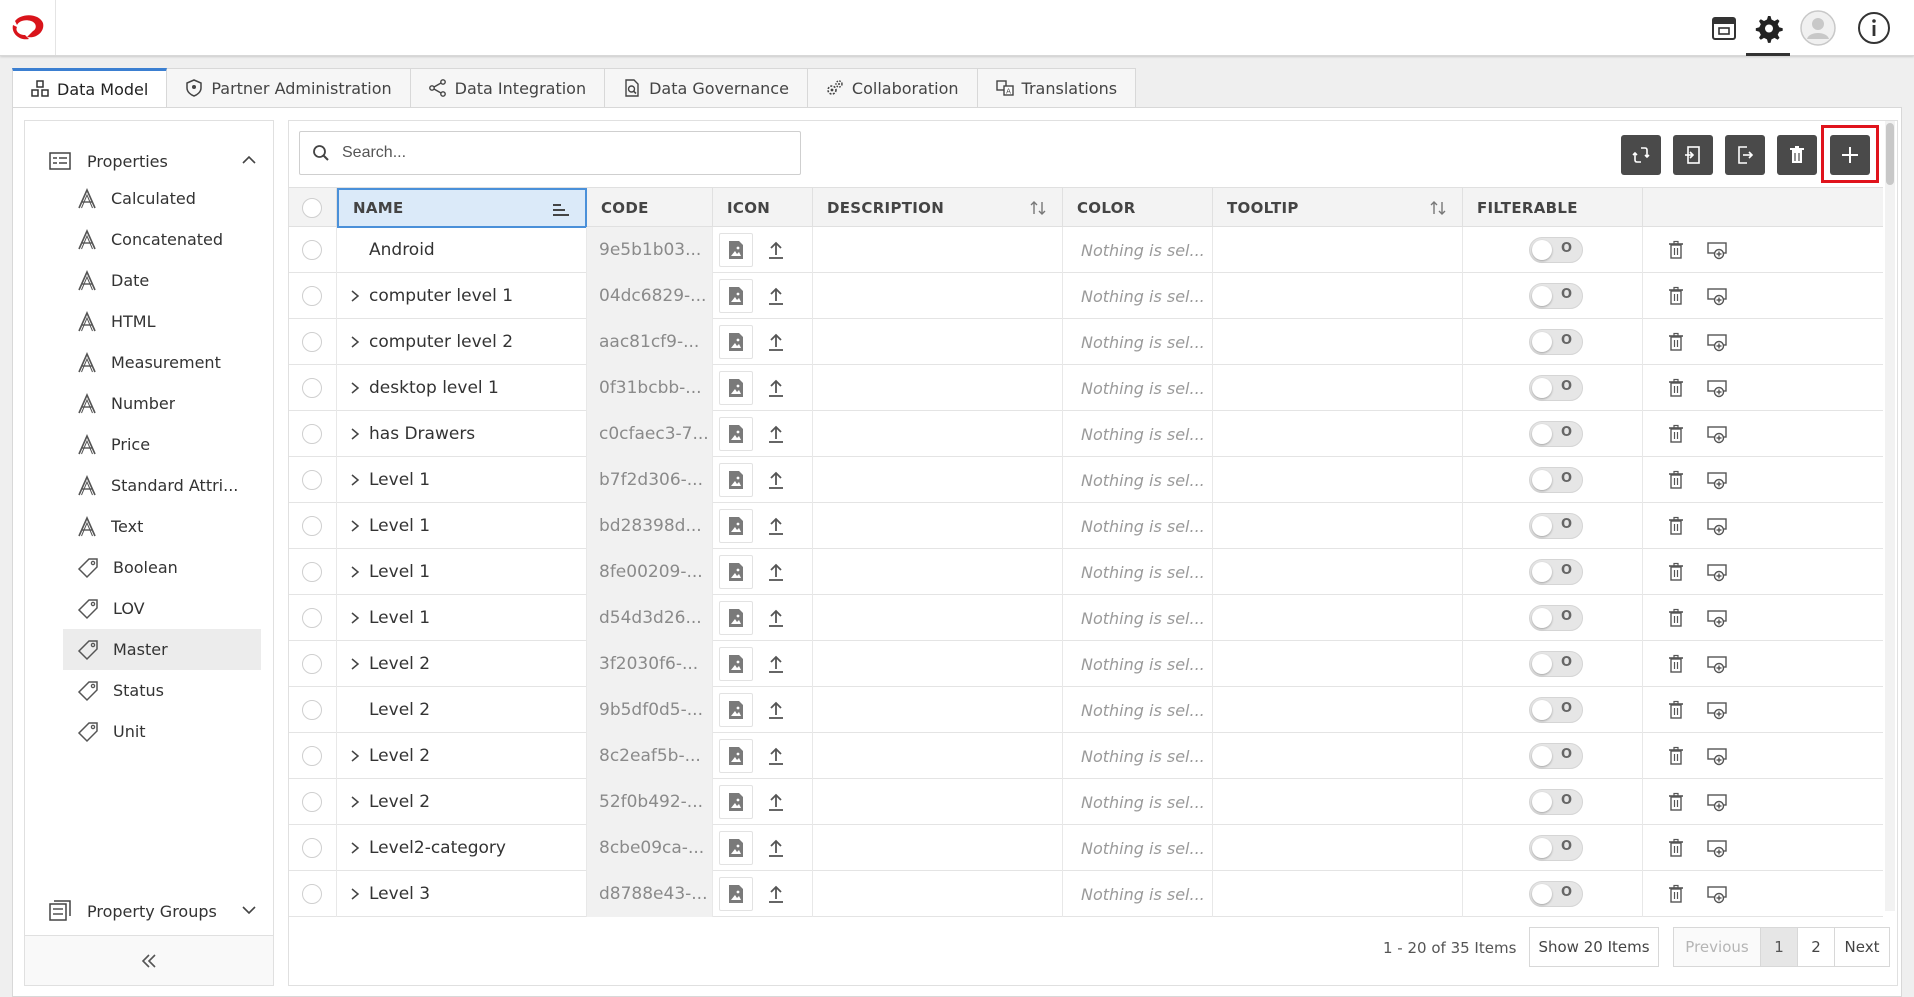  Describe the element at coordinates (162, 444) in the screenshot. I see `sidebar-item-price: Price` at that location.